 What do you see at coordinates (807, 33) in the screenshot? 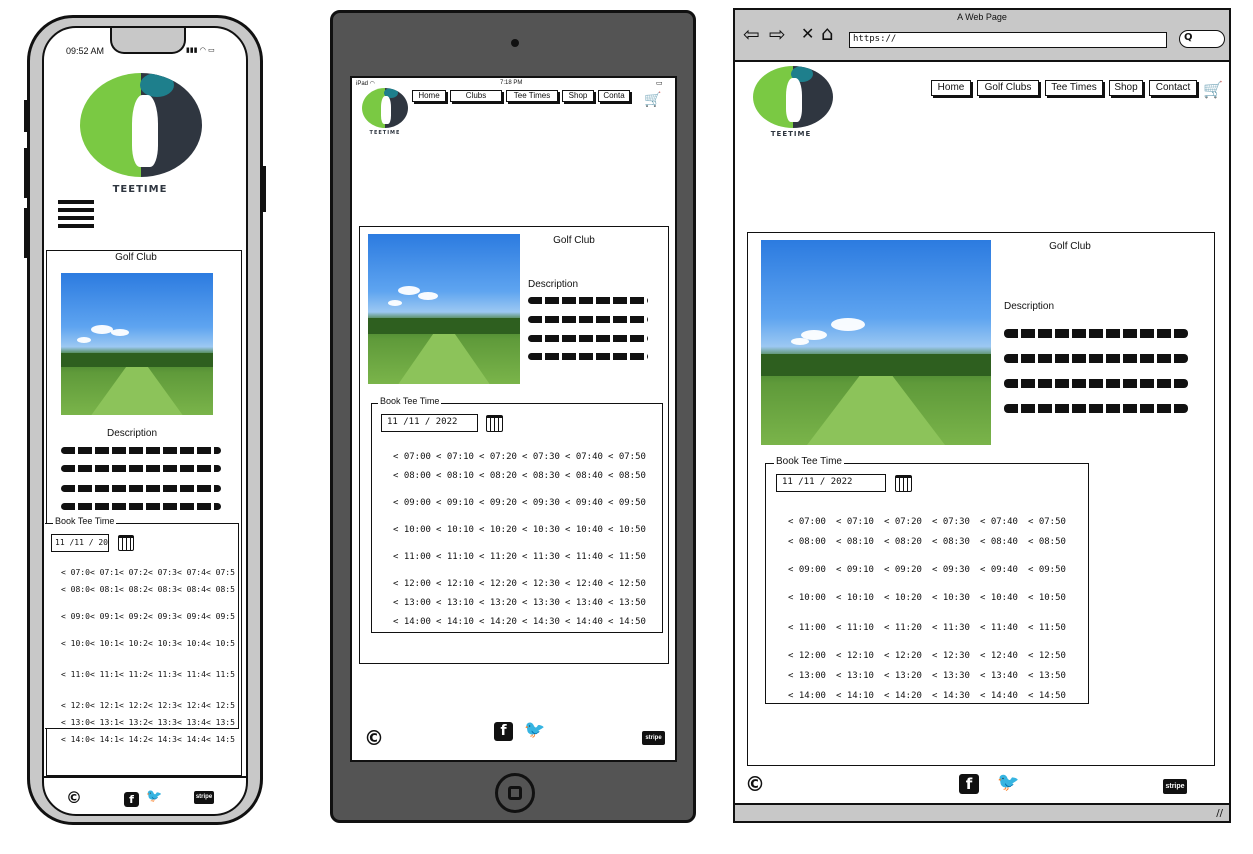
I see `close-icon: ✕` at bounding box center [807, 33].